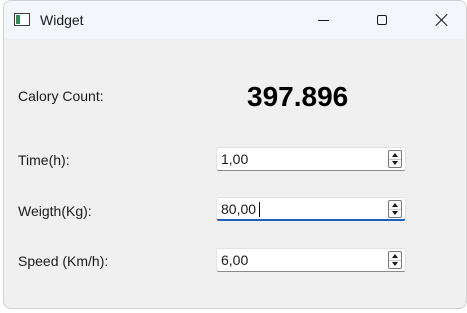  I want to click on speed-label: Speed (Km/h):, so click(63, 261).